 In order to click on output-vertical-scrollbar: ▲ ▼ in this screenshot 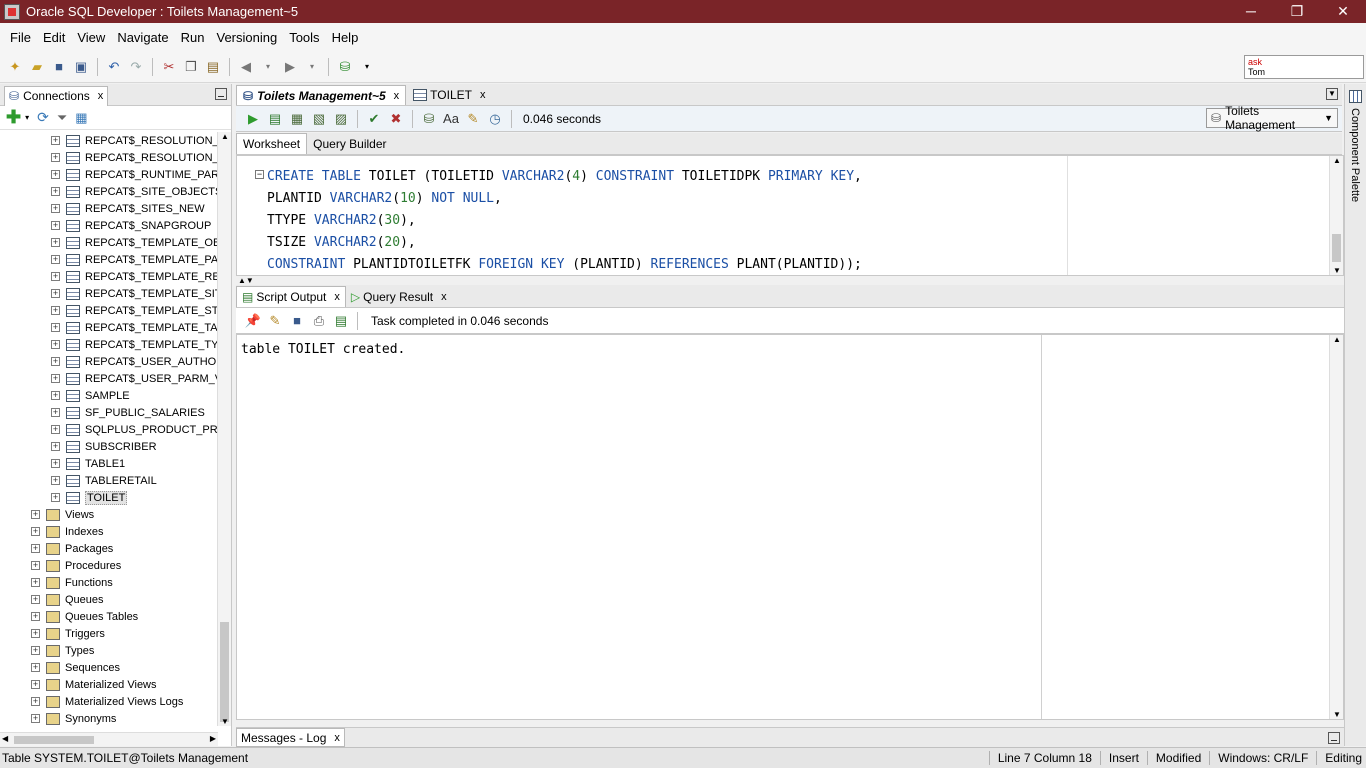, I will do `click(1336, 527)`.